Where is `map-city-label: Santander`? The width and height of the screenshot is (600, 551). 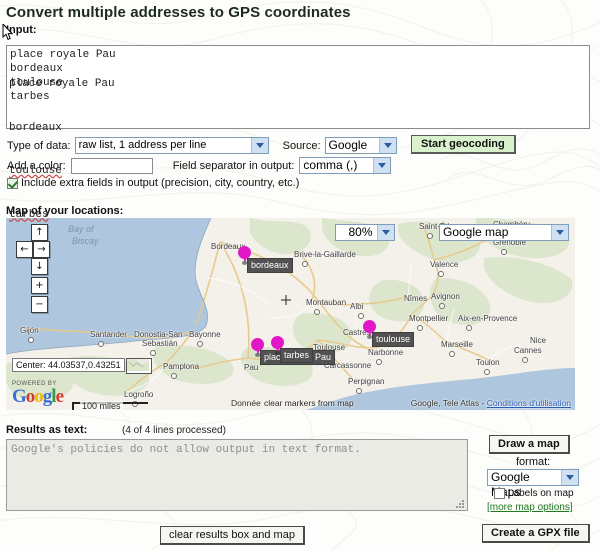 map-city-label: Santander is located at coordinates (108, 334).